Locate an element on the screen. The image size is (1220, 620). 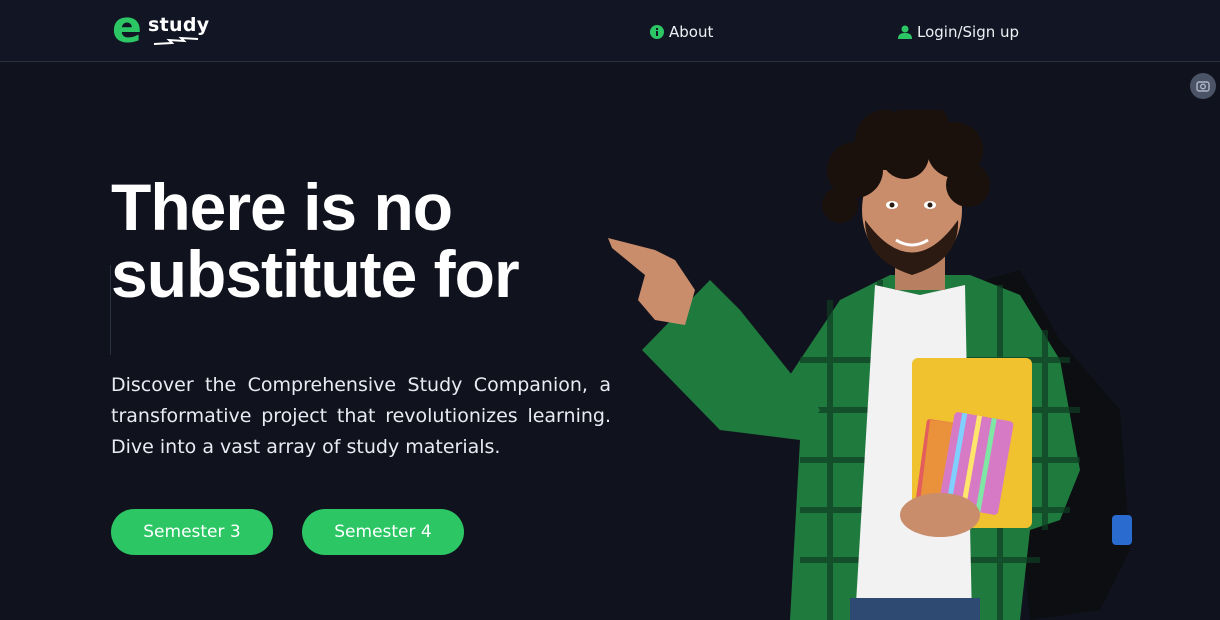
hero-title: There is no substitute for is located at coordinates (381, 241).